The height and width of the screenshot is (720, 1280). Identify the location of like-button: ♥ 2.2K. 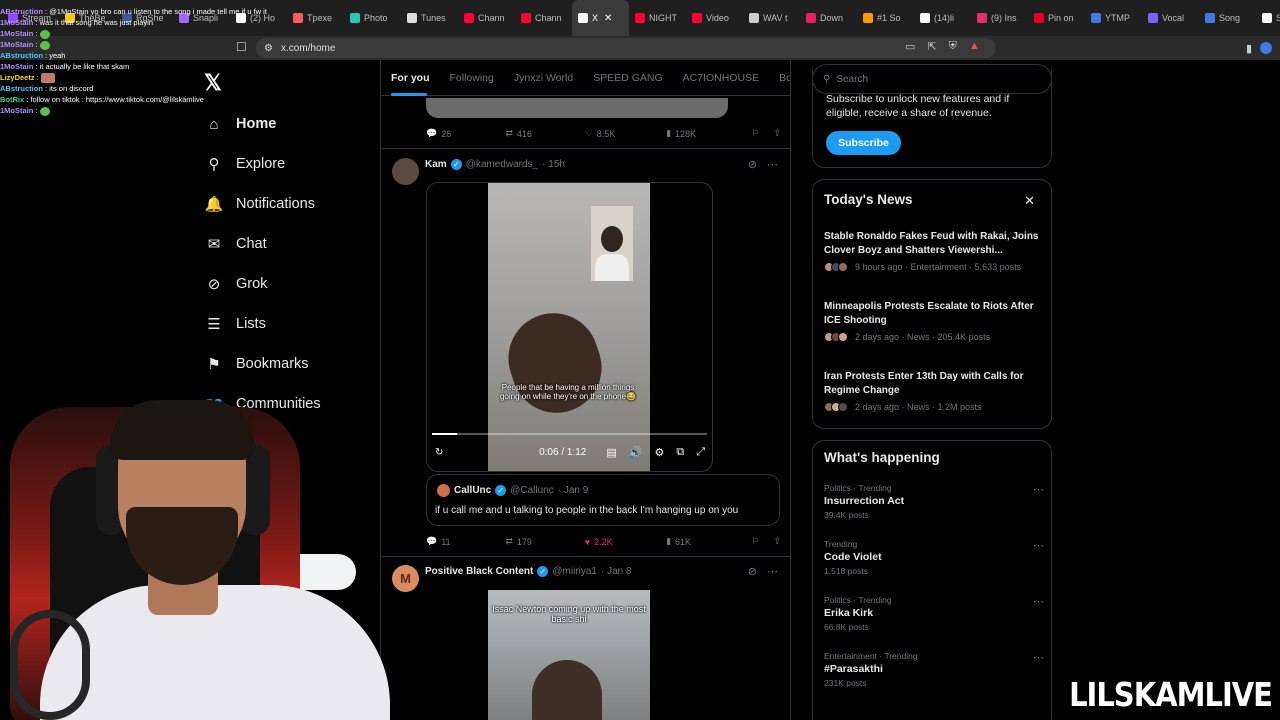
(625, 542).